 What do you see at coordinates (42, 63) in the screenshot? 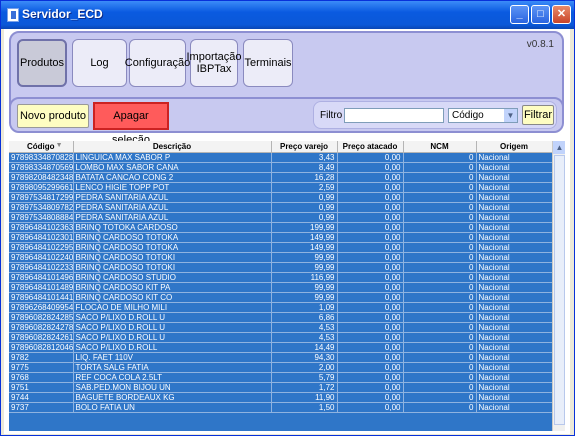
I see `tab-produtos: Produtos` at bounding box center [42, 63].